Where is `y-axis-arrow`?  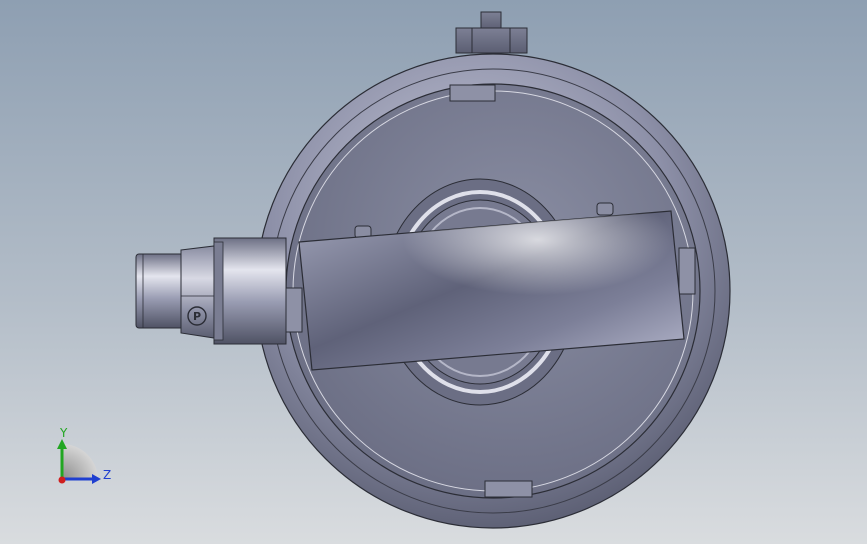
y-axis-arrow is located at coordinates (62, 444).